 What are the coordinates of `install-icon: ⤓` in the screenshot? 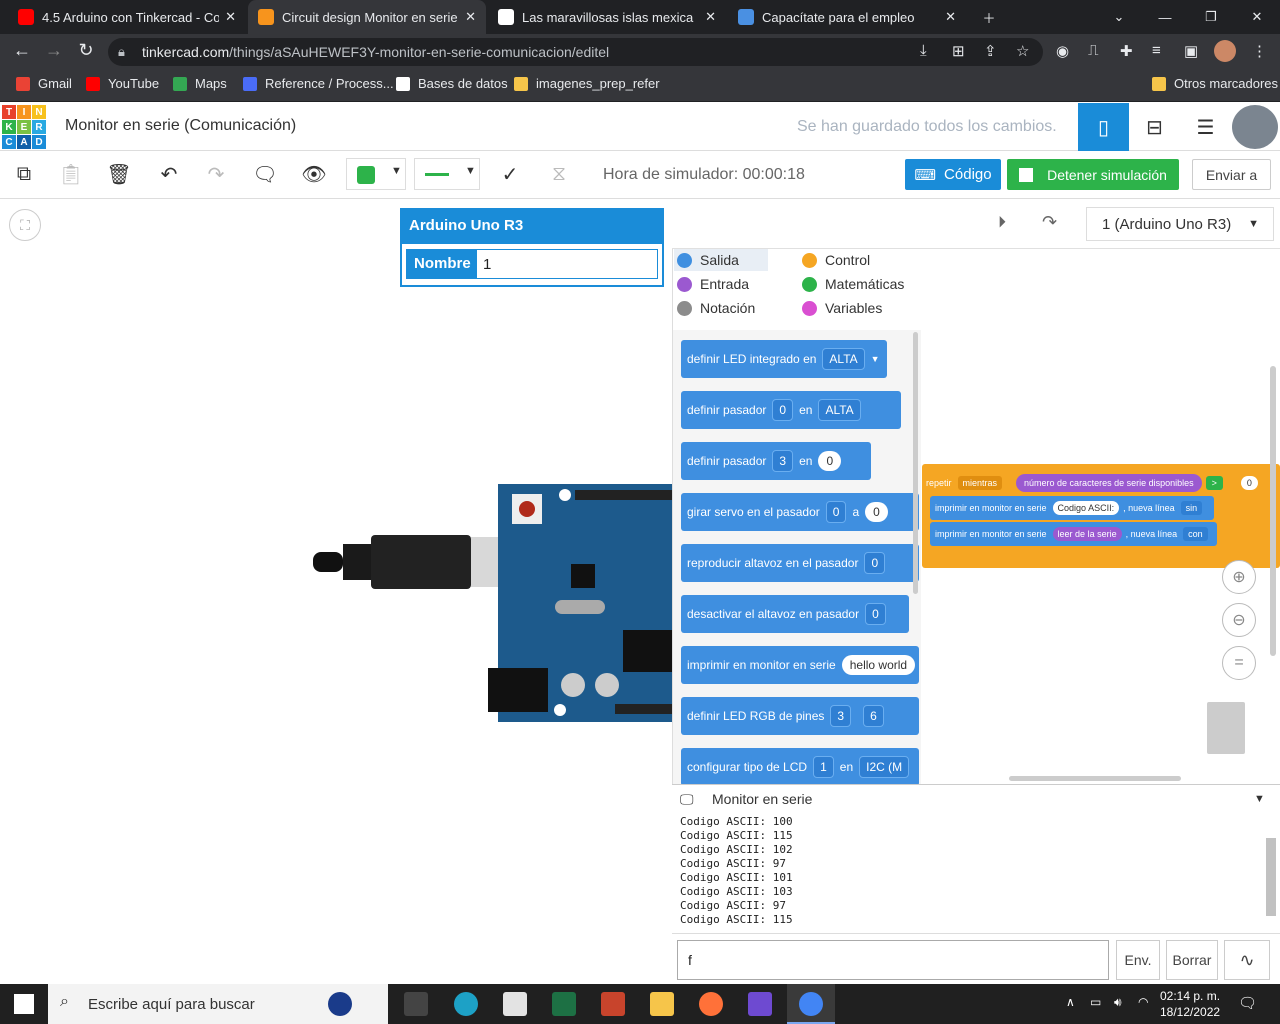 It's located at (923, 50).